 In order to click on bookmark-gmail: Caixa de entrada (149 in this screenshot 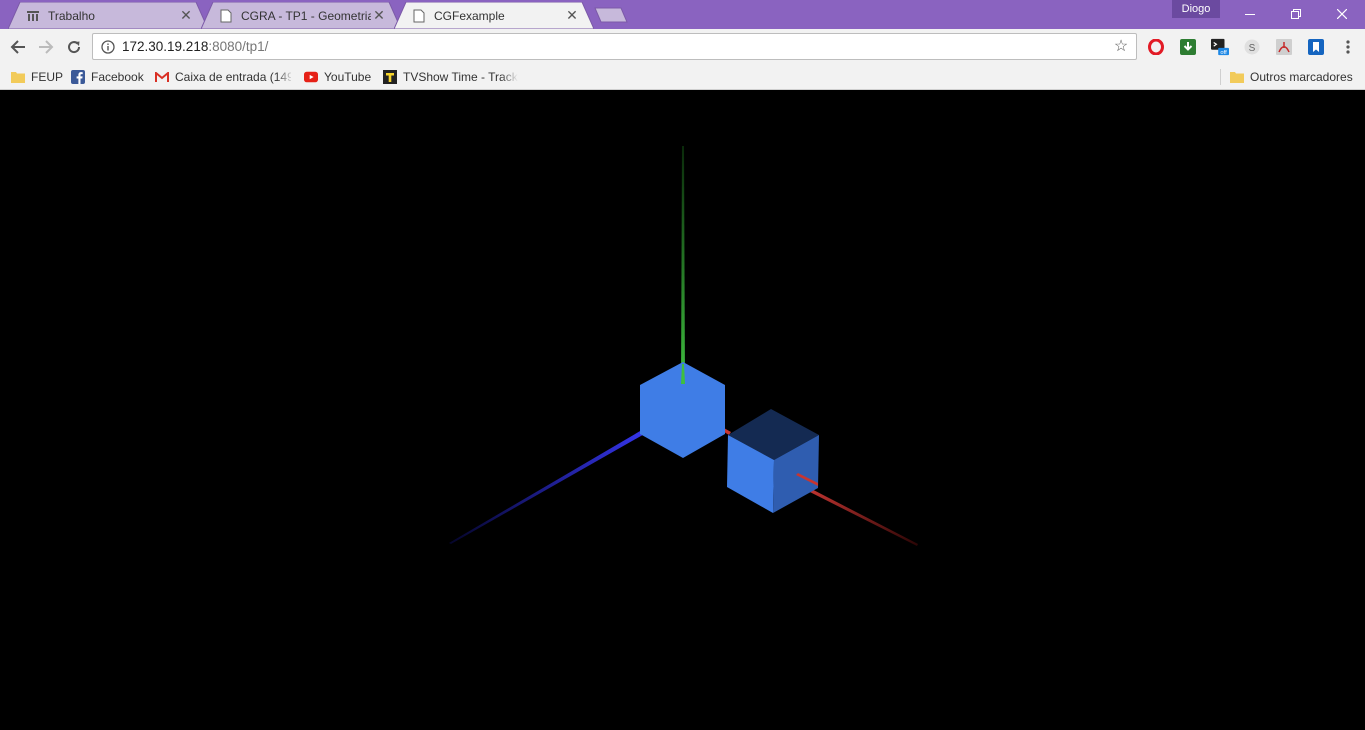, I will do `click(223, 77)`.